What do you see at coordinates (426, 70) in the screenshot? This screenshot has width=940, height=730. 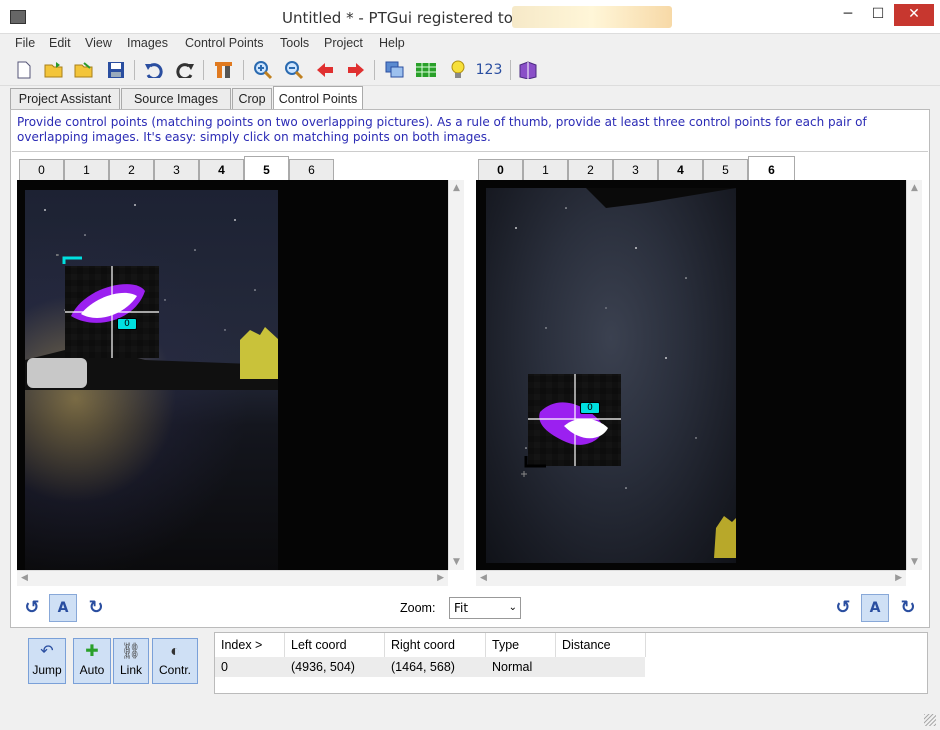 I see `table-icon` at bounding box center [426, 70].